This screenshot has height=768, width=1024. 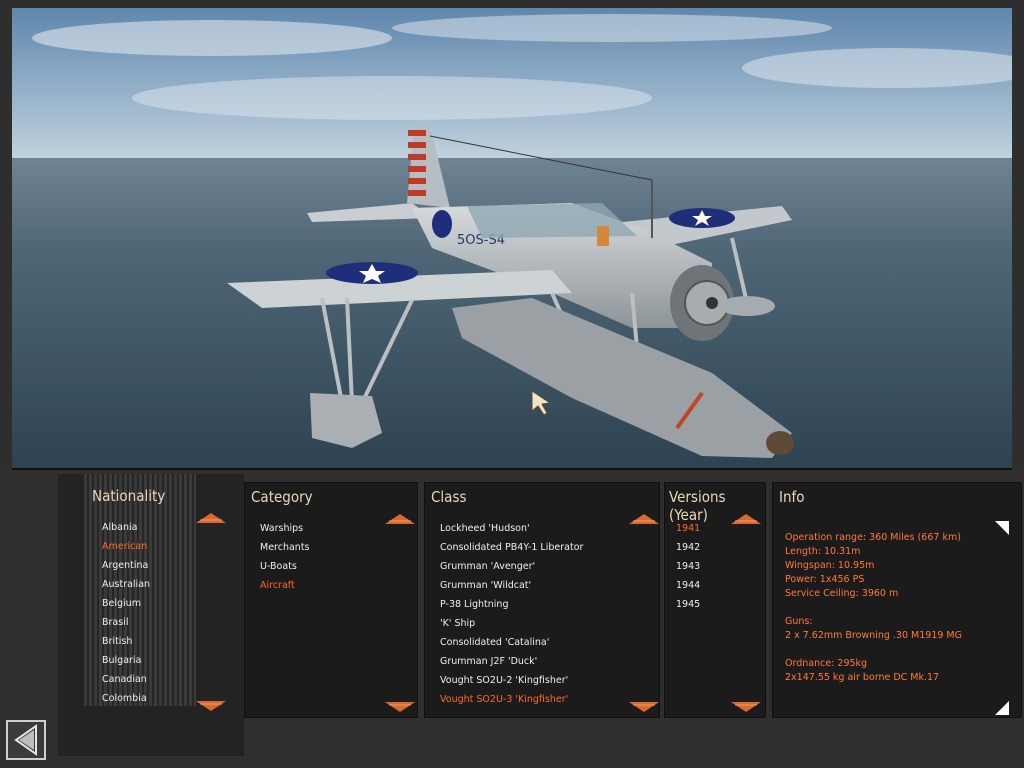 What do you see at coordinates (715, 600) in the screenshot?
I see `versions-panel: Versions (Year) 1941 1942 1943 1944 1945` at bounding box center [715, 600].